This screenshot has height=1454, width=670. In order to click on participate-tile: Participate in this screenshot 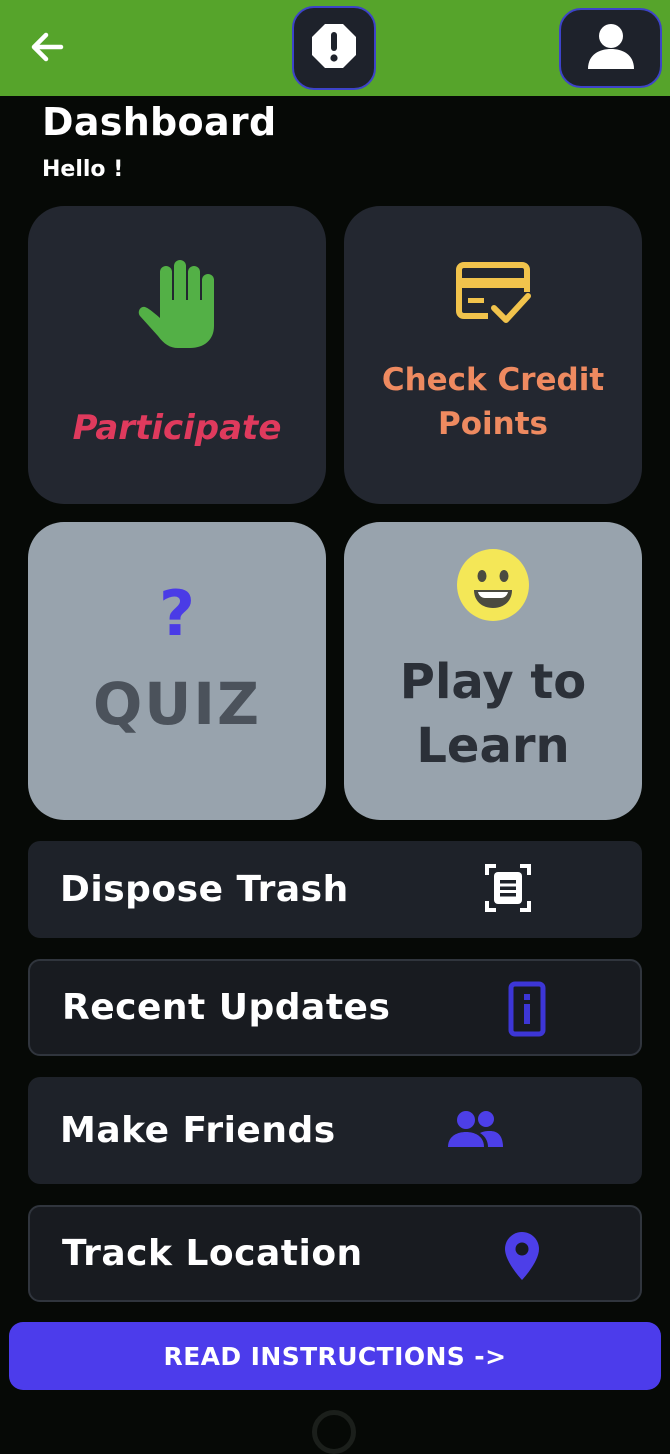, I will do `click(177, 355)`.